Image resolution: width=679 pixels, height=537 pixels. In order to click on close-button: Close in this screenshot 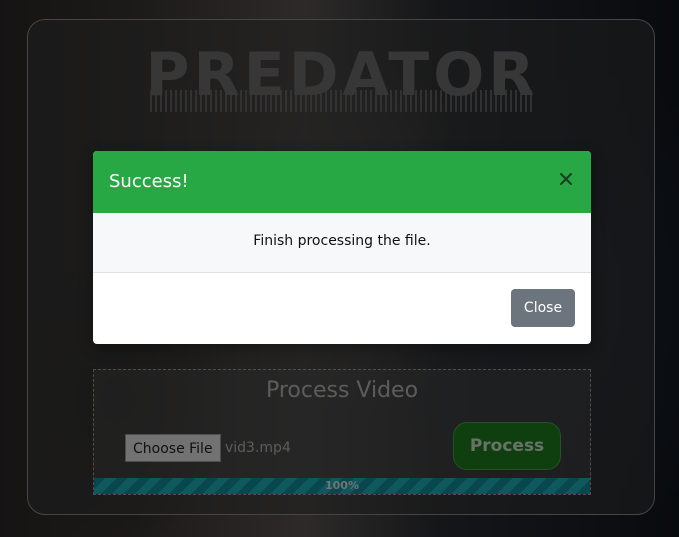, I will do `click(543, 308)`.